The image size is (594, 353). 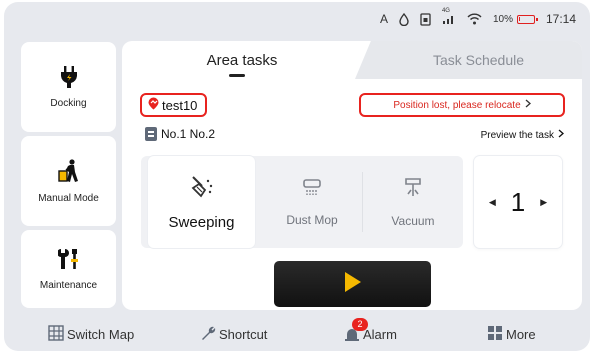 I want to click on docking-label: Docking, so click(x=68, y=103).